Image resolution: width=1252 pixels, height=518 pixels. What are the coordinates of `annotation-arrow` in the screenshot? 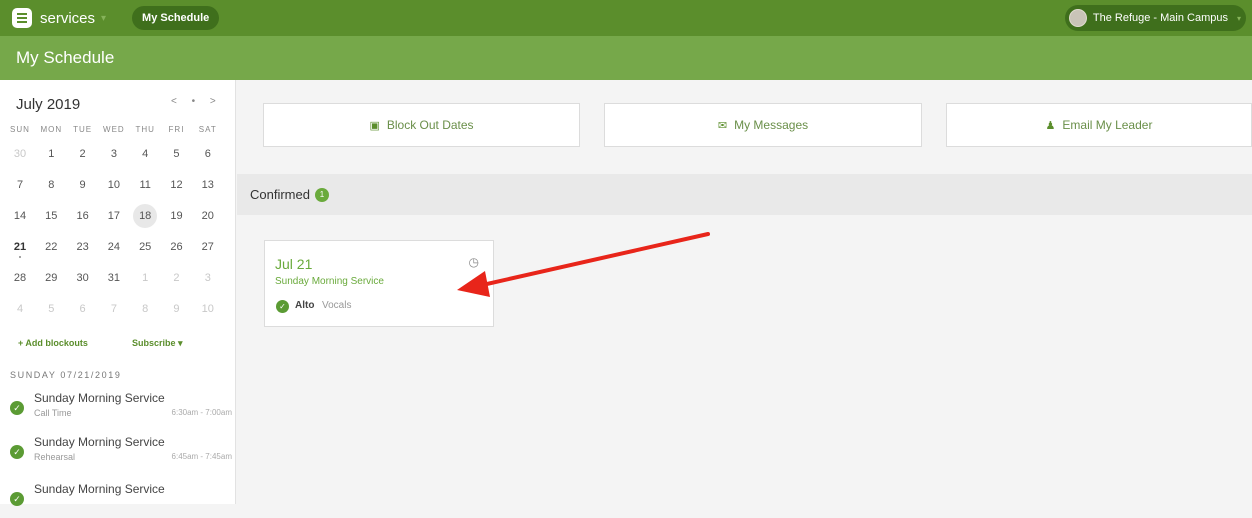 It's located at (583, 264).